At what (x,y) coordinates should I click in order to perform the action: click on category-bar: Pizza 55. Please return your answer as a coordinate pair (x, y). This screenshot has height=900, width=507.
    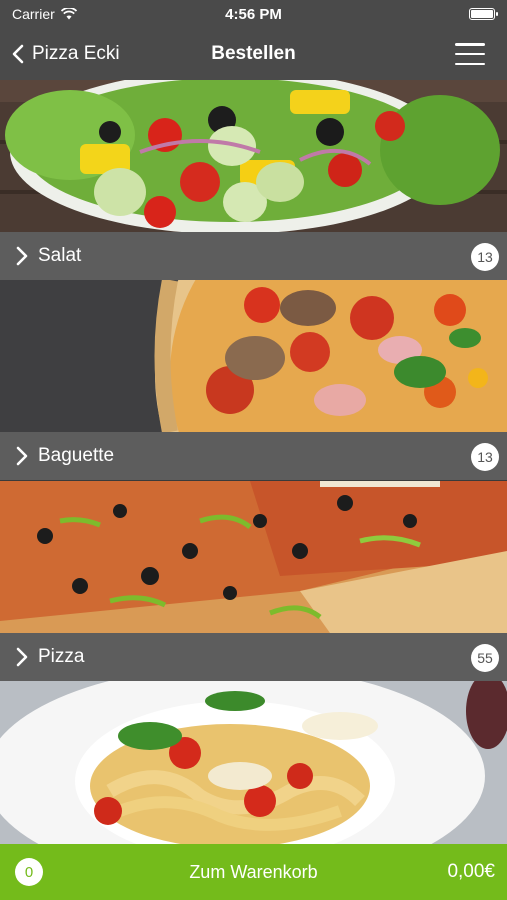
    Looking at the image, I should click on (253, 657).